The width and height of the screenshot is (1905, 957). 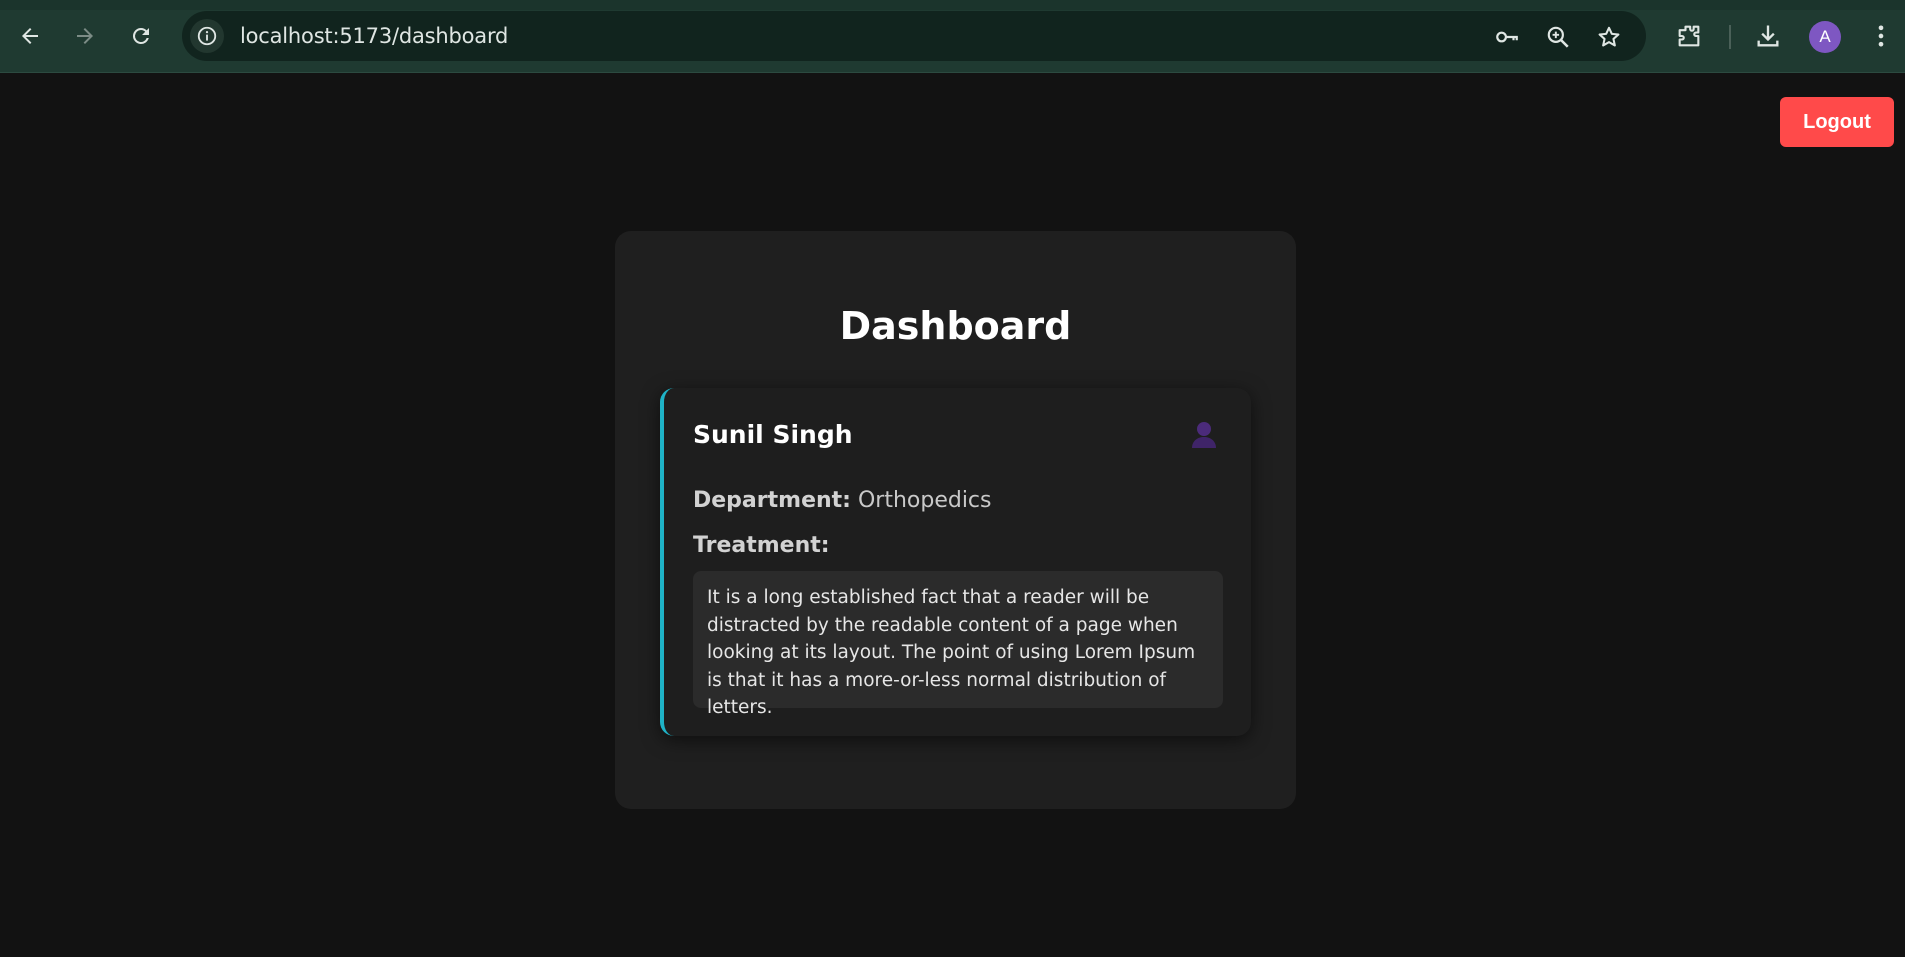 I want to click on downloads-button, so click(x=1768, y=36).